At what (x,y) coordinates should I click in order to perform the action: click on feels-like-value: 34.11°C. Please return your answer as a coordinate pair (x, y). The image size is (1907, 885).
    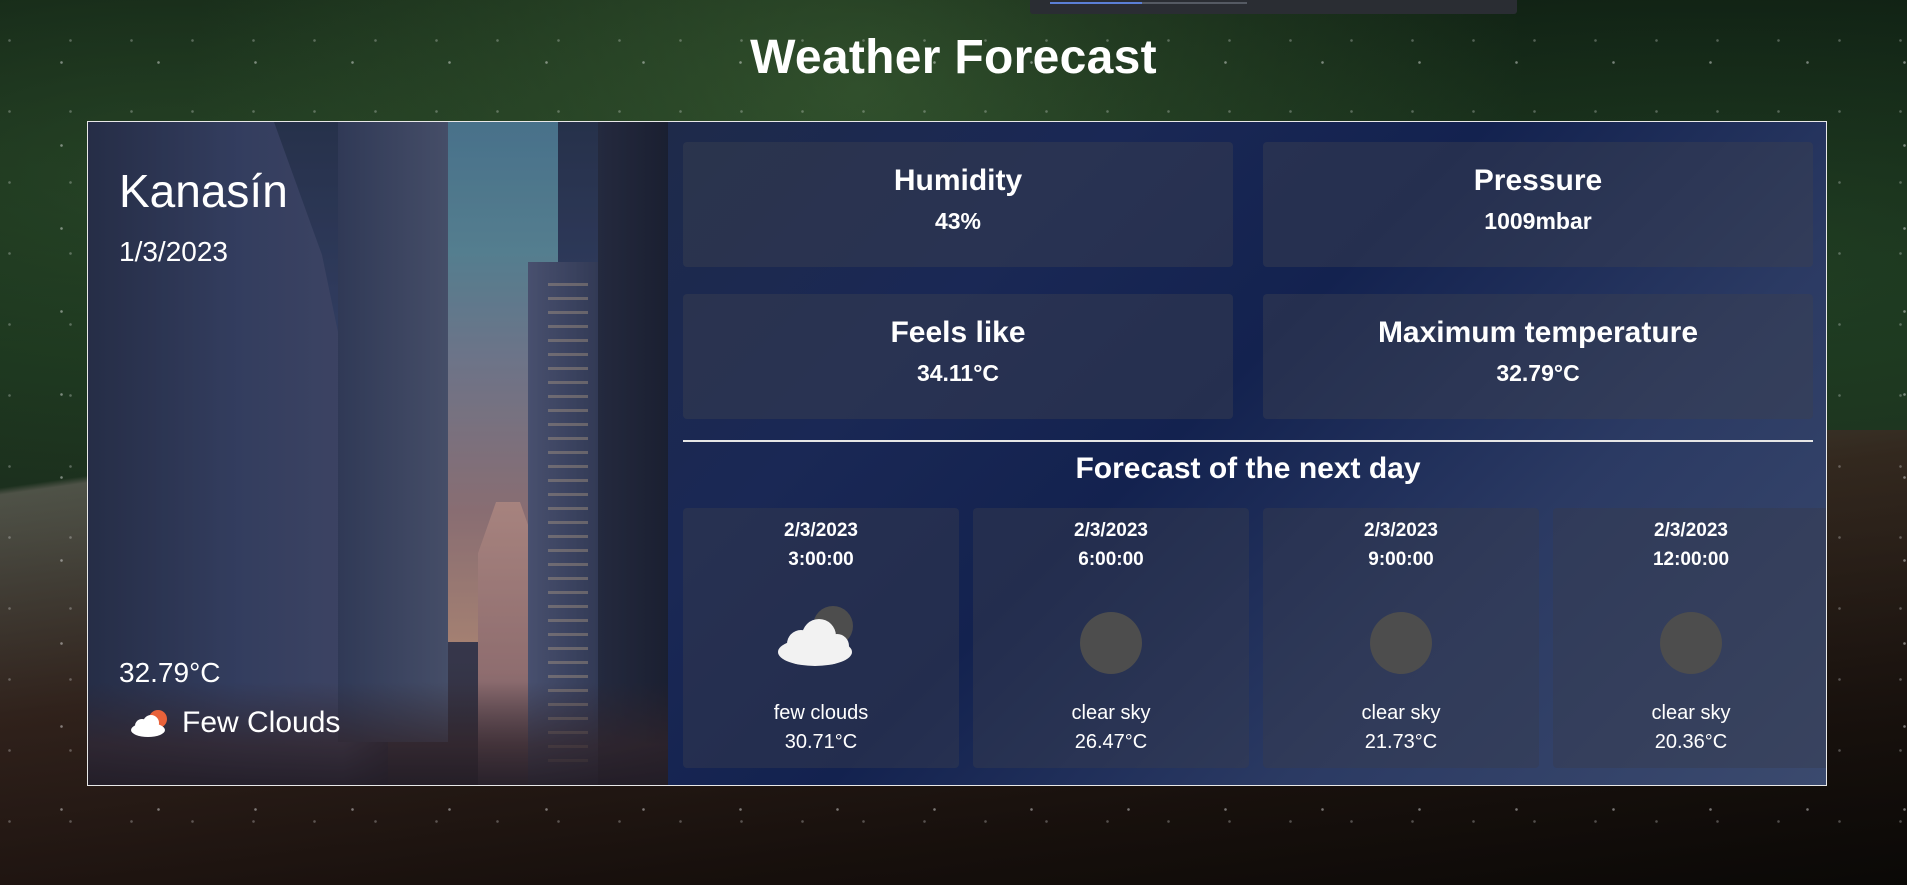
    Looking at the image, I should click on (958, 373).